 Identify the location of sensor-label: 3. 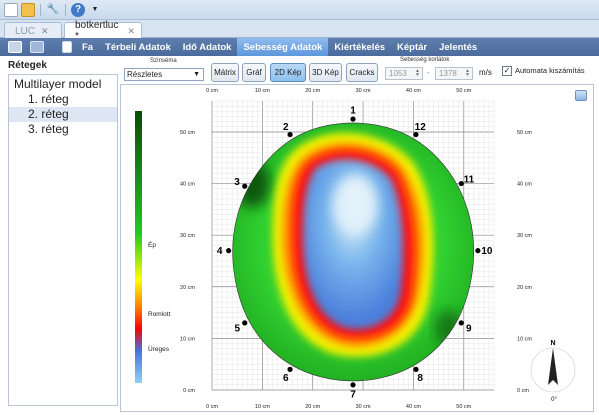
(237, 182).